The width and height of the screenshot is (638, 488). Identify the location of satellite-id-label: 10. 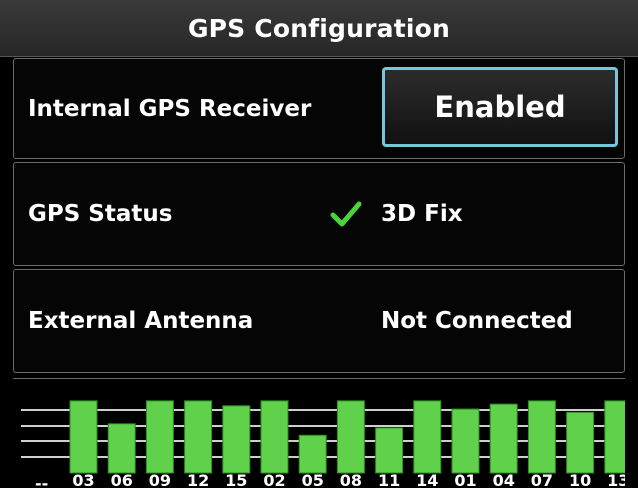
(580, 479).